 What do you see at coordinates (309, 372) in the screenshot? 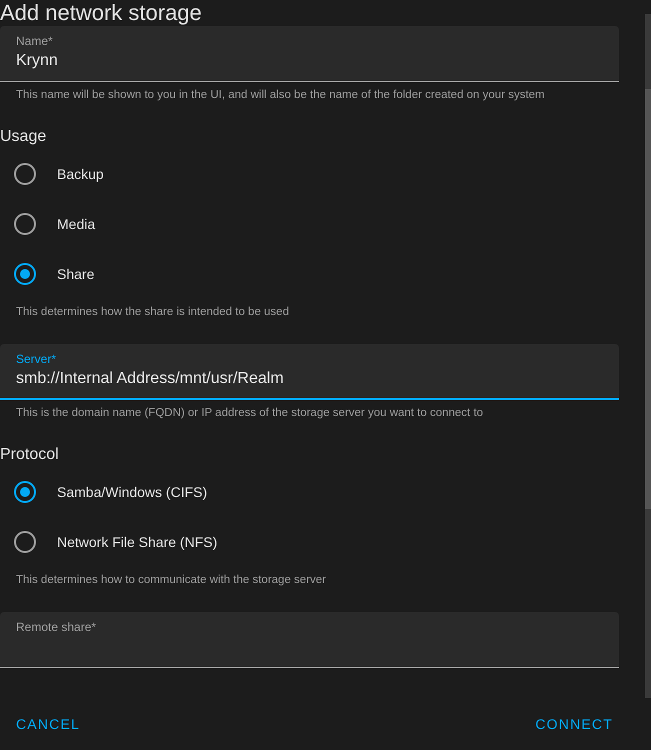
I see `text-field: Server* smb://Internal Address/mnt/usr/Realm` at bounding box center [309, 372].